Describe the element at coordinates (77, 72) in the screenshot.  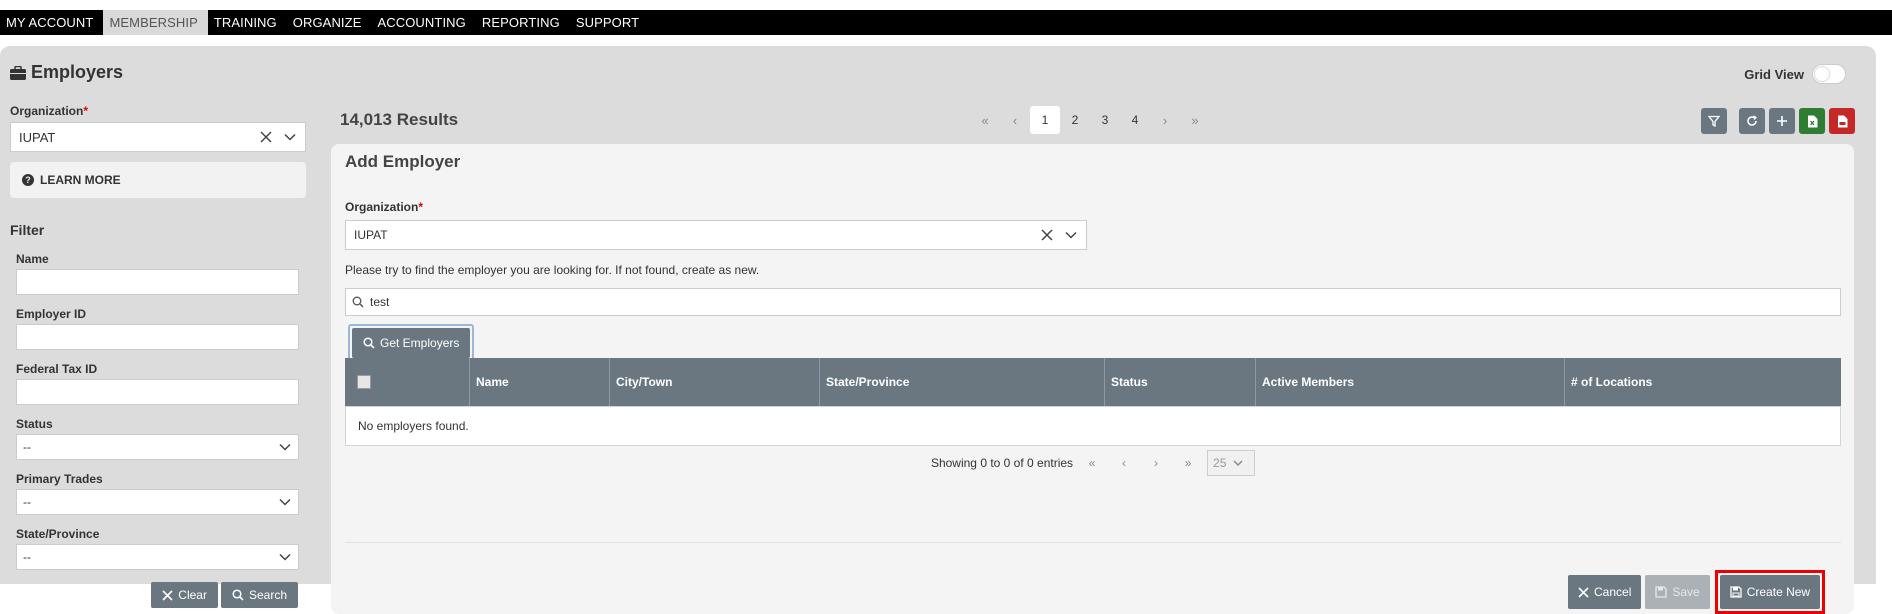
I see `page-title-text: Employers` at that location.